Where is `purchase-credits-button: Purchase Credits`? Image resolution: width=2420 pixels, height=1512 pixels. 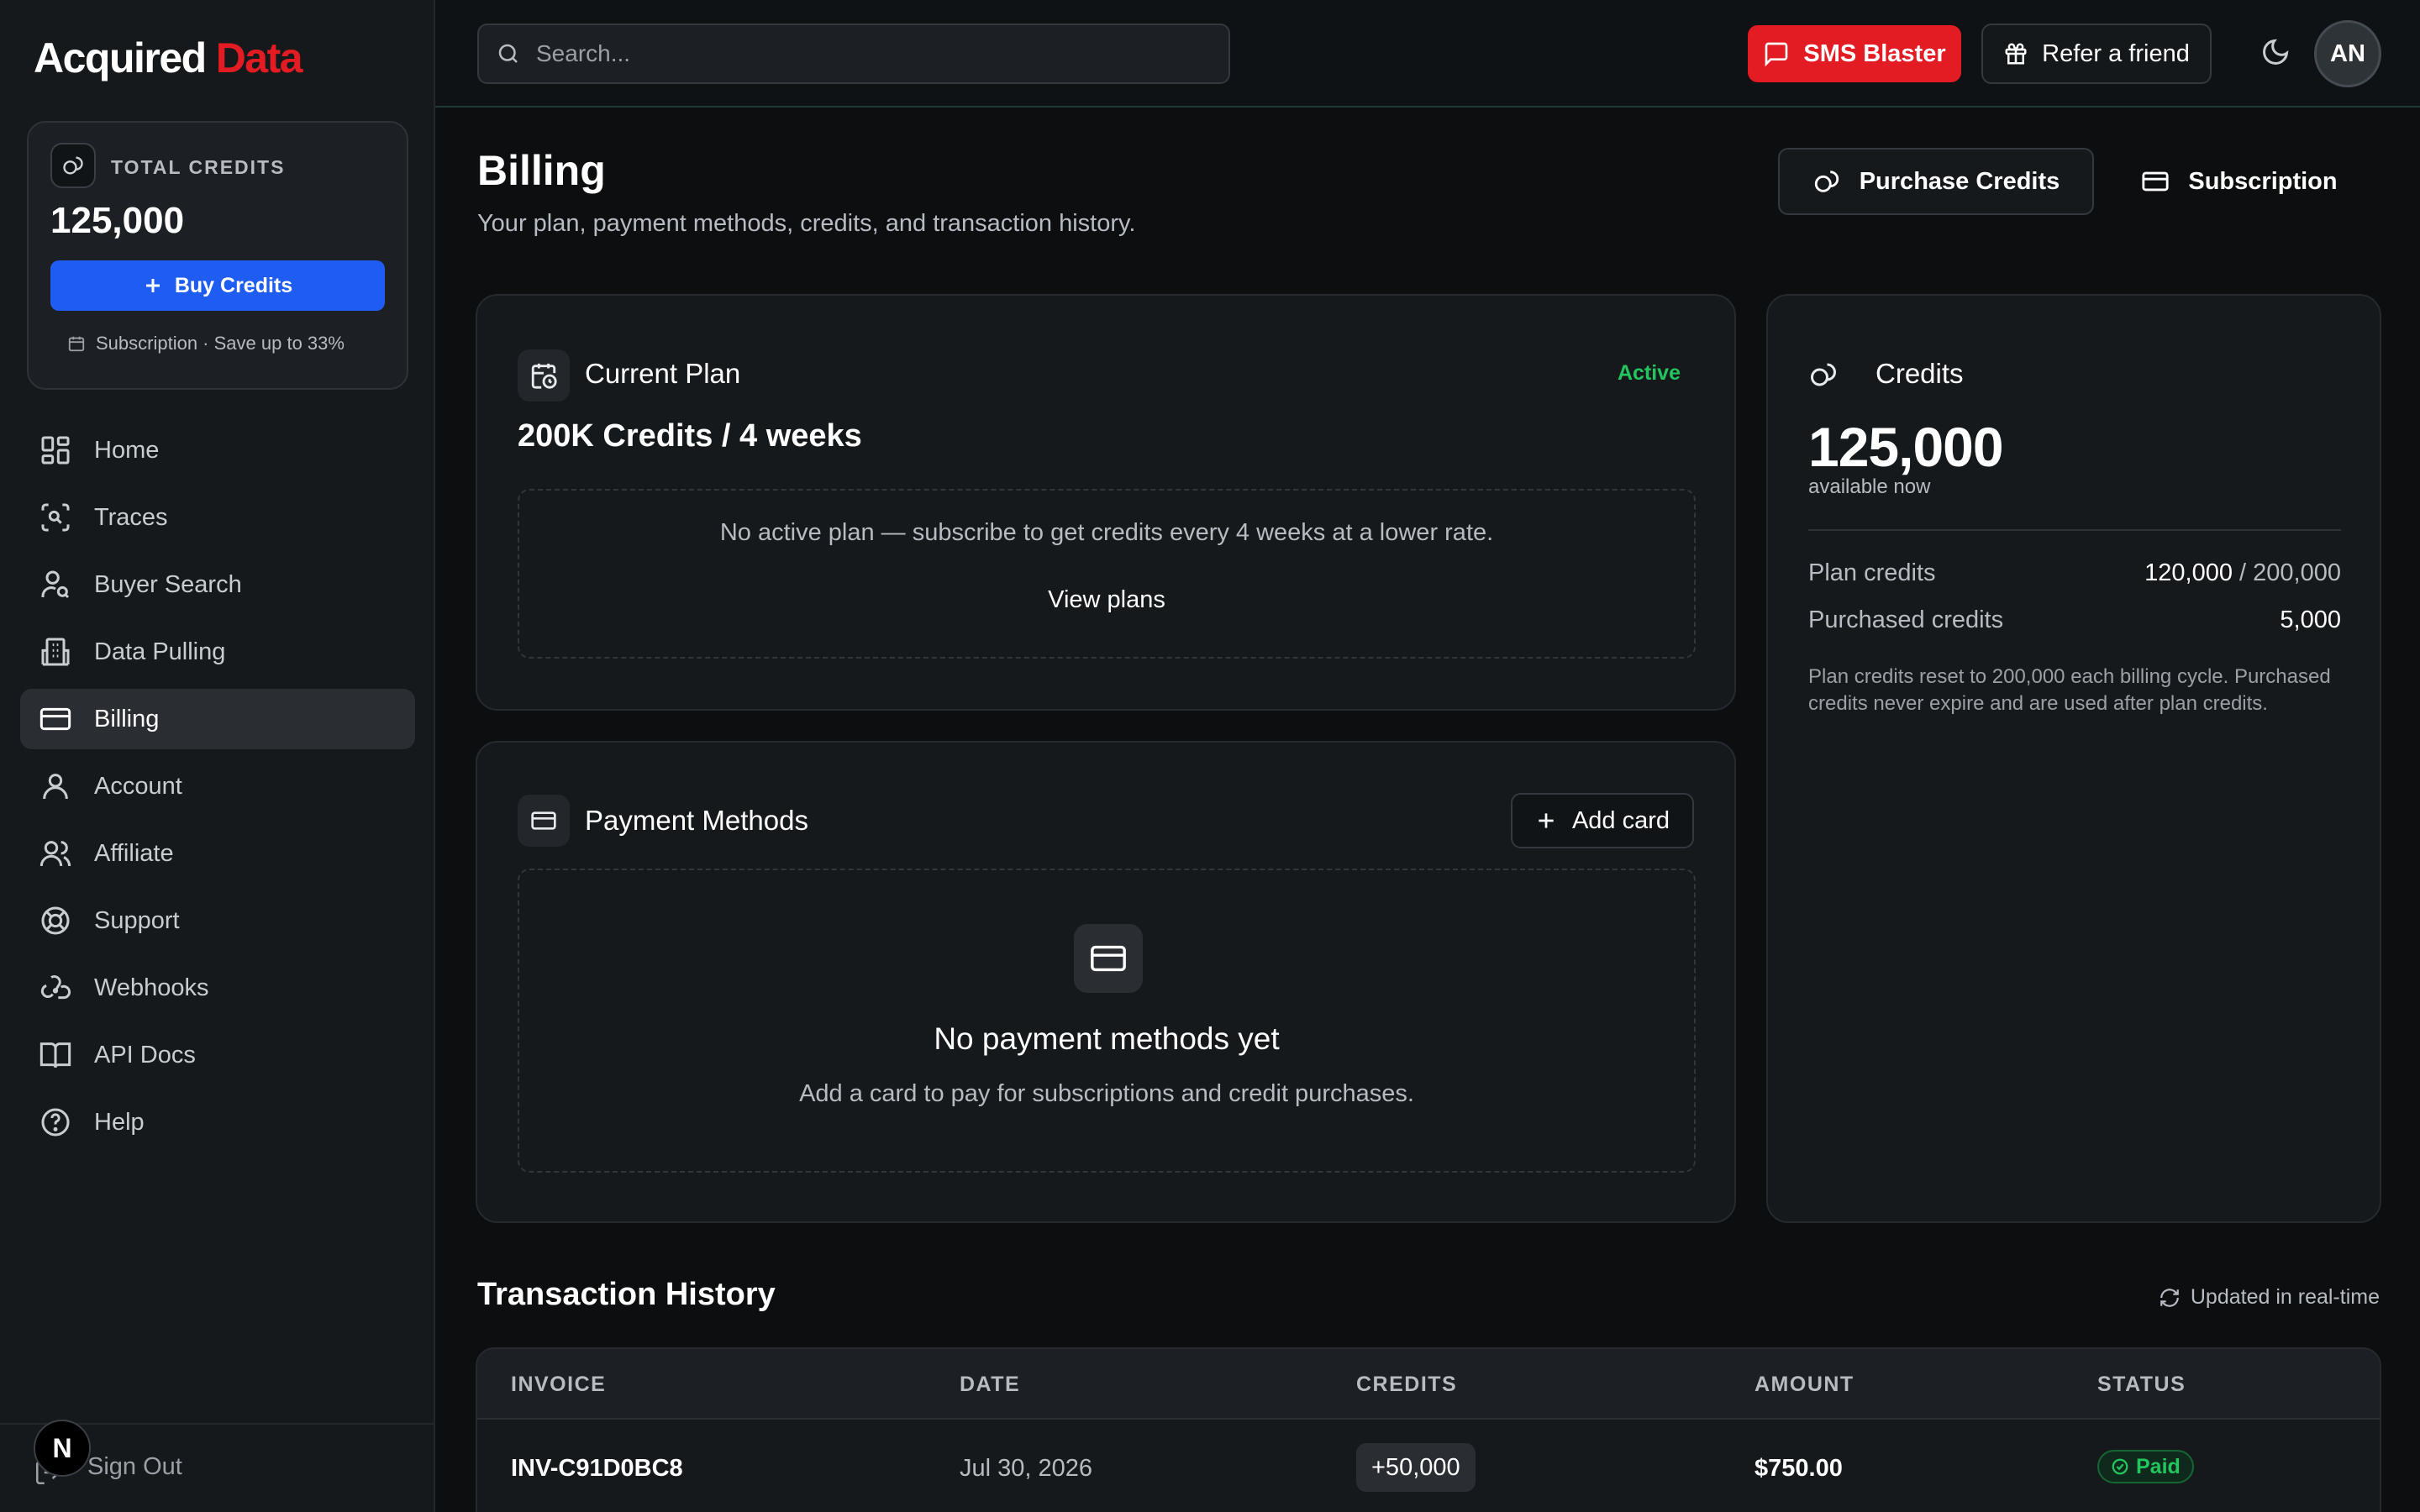 purchase-credits-button: Purchase Credits is located at coordinates (1936, 181).